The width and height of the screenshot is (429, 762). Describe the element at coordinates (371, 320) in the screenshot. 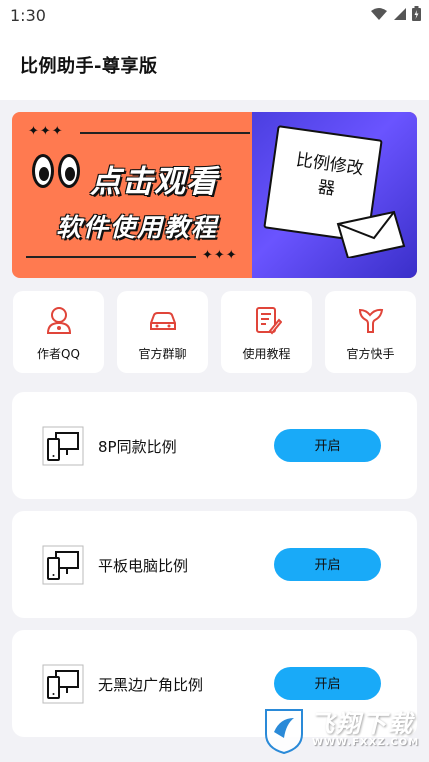

I see `kuaishou-icon` at that location.